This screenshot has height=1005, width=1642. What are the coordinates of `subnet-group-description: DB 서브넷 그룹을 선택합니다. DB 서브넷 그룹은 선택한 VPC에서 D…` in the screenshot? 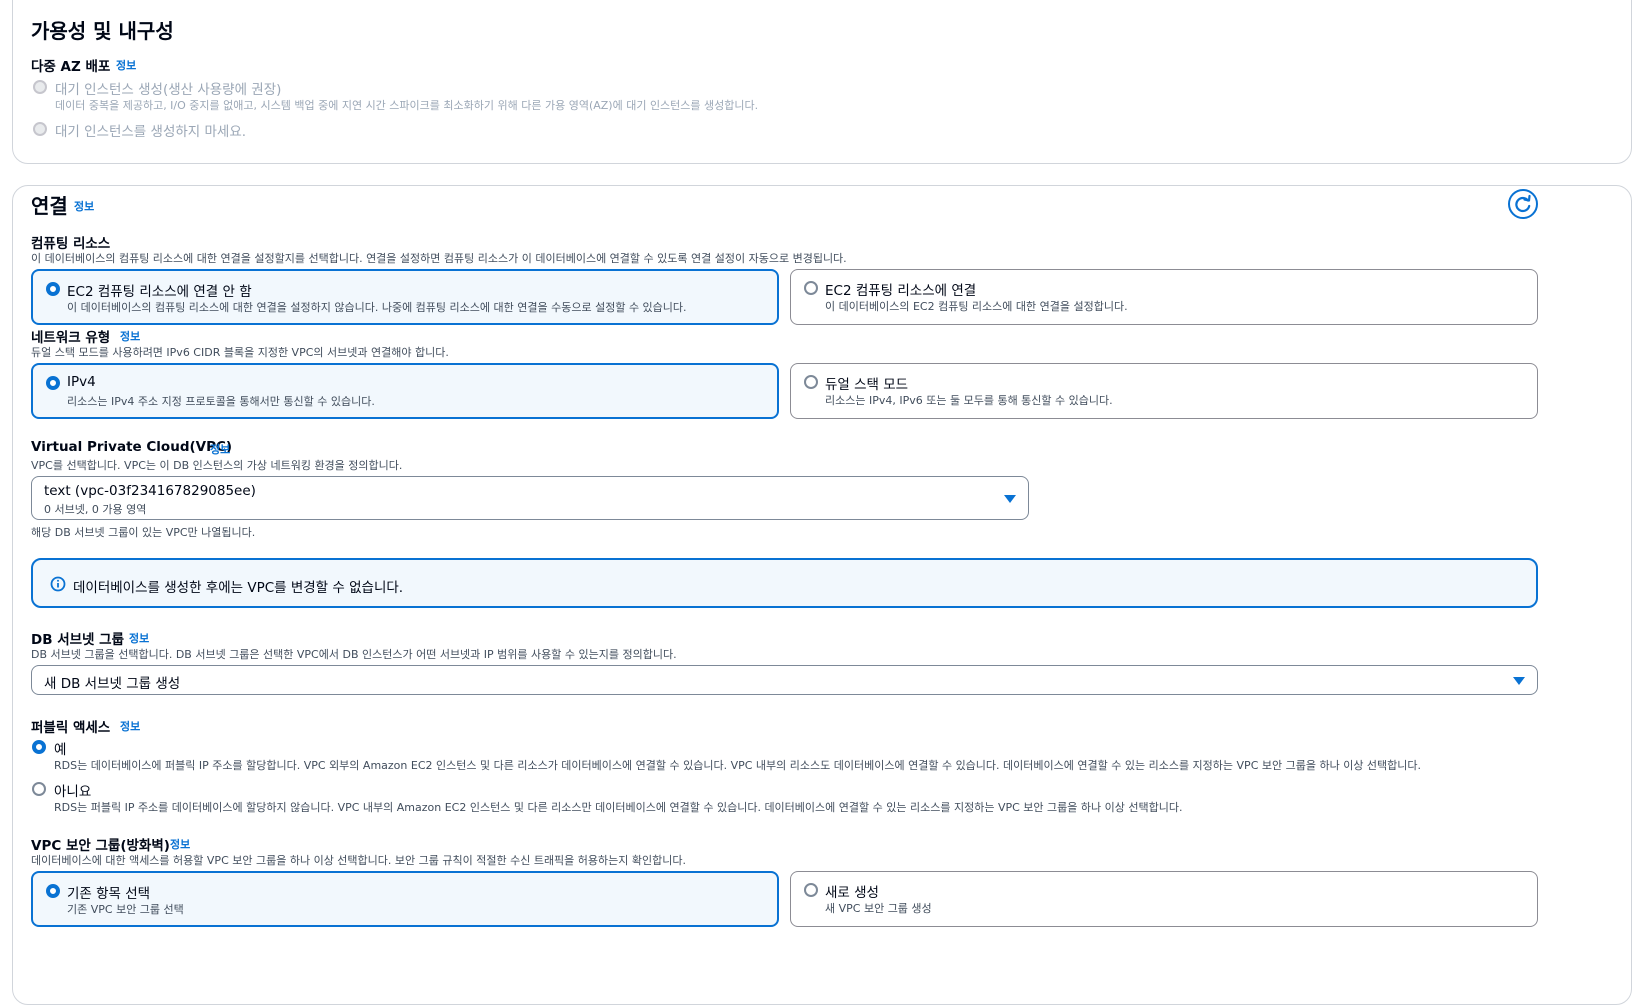 It's located at (354, 654).